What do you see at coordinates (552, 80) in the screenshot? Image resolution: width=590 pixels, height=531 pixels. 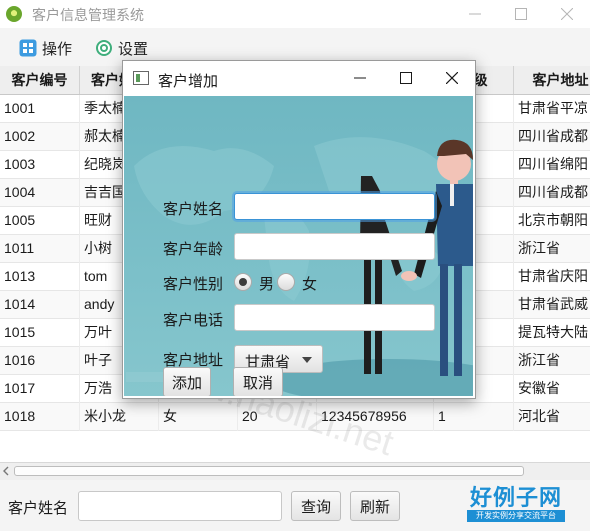 I see `column-header-address: 客户地址` at bounding box center [552, 80].